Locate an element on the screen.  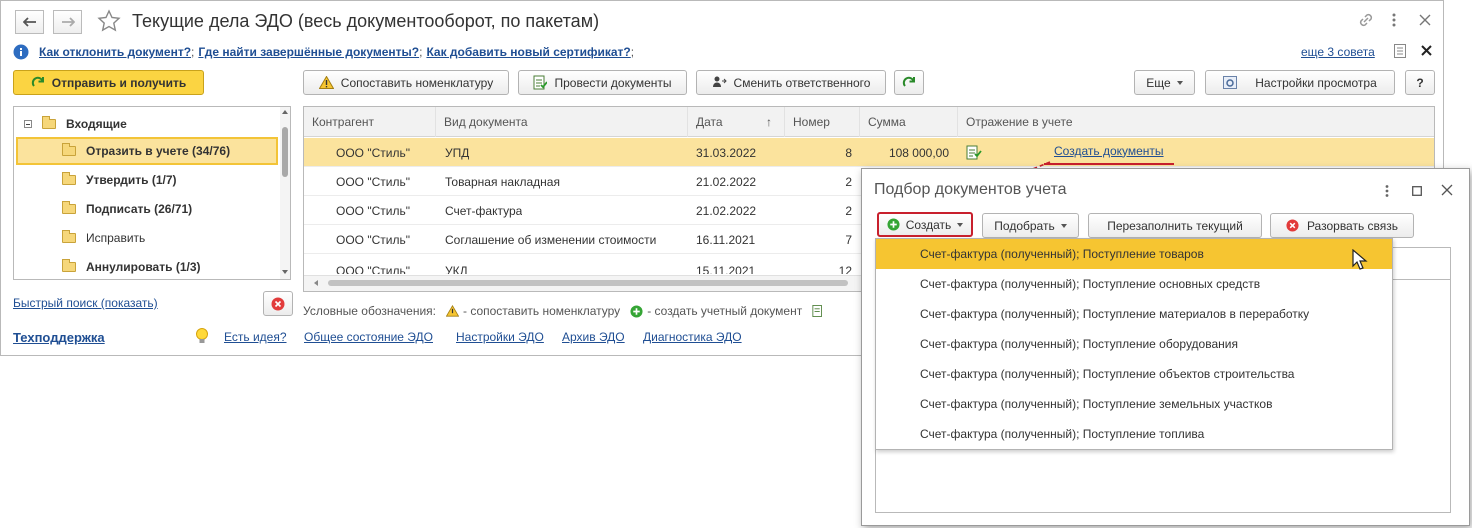
dialog-close-icon is located at coordinates (1447, 191).